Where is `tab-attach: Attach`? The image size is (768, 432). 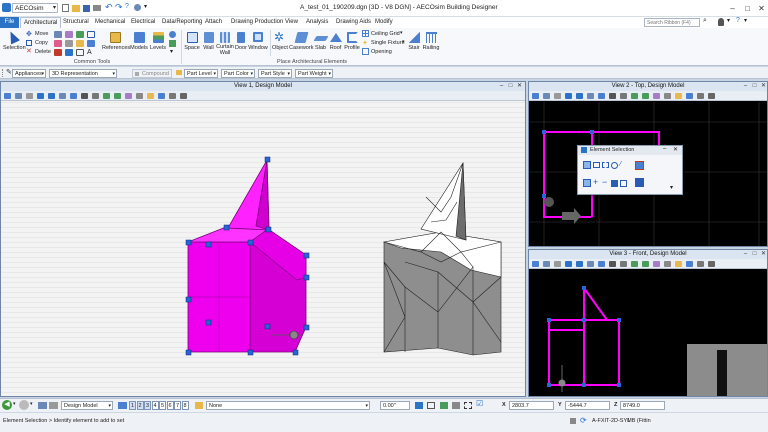 tab-attach: Attach is located at coordinates (213, 22).